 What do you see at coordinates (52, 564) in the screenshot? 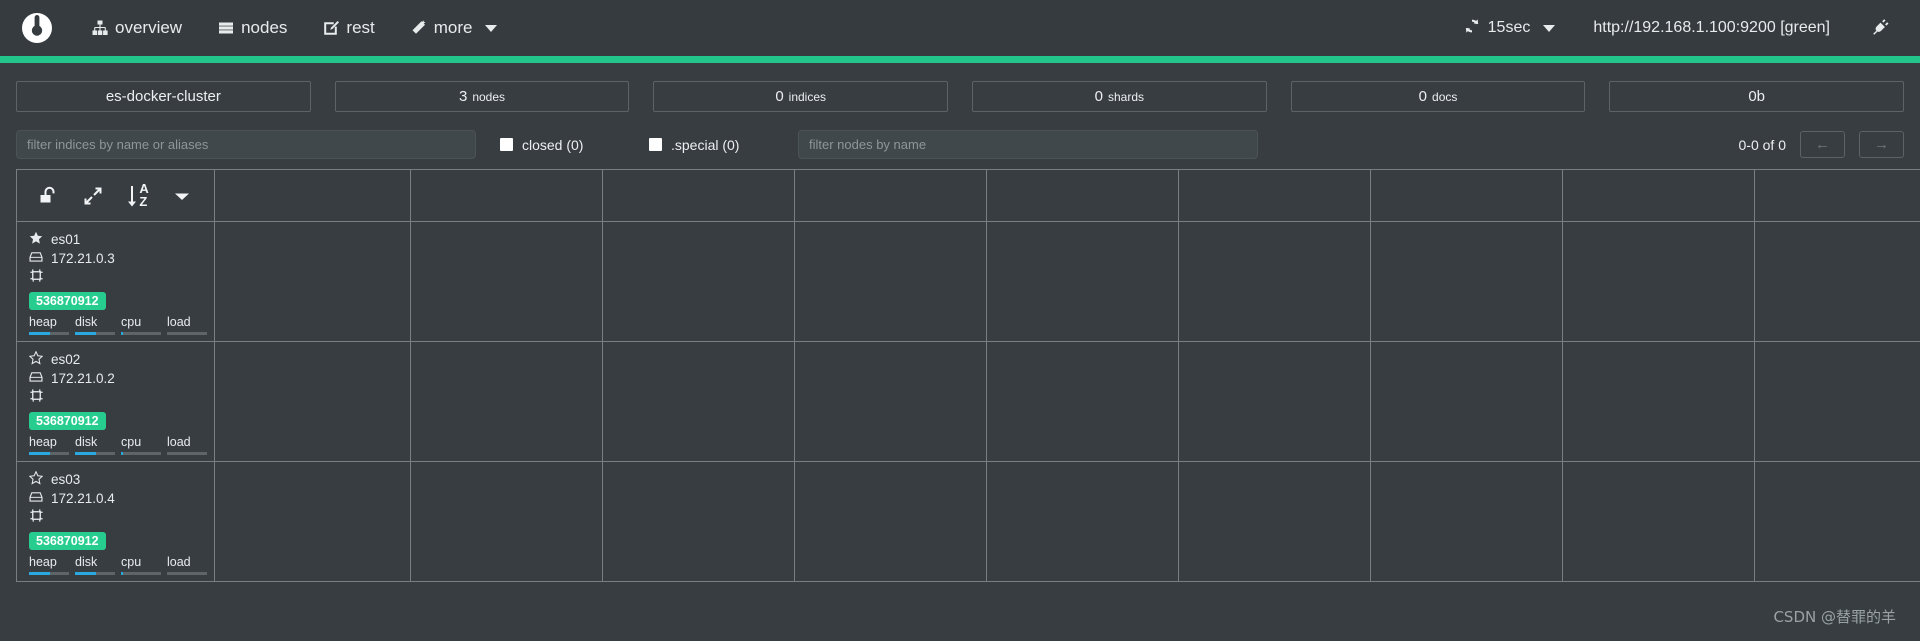
I see `metric-heap: heap` at bounding box center [52, 564].